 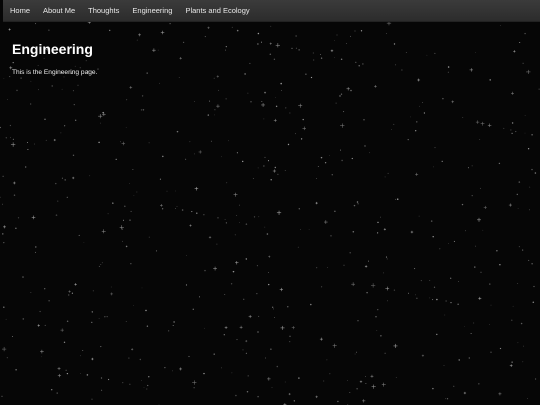 What do you see at coordinates (59, 10) in the screenshot?
I see `nav-about-me-link: About Me` at bounding box center [59, 10].